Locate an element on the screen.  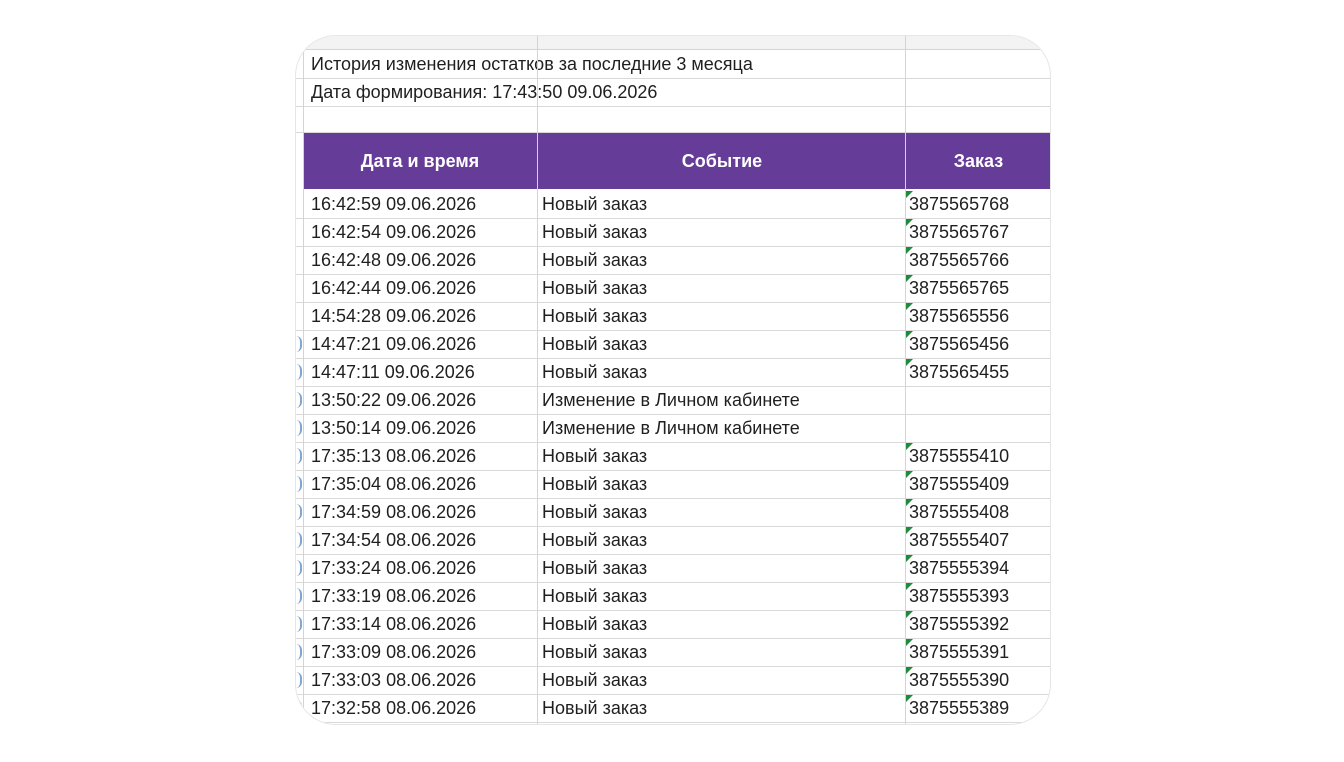
table-row: 17:33:24 08.06.2026 Новый заказ 3875555394 is located at coordinates (673, 568).